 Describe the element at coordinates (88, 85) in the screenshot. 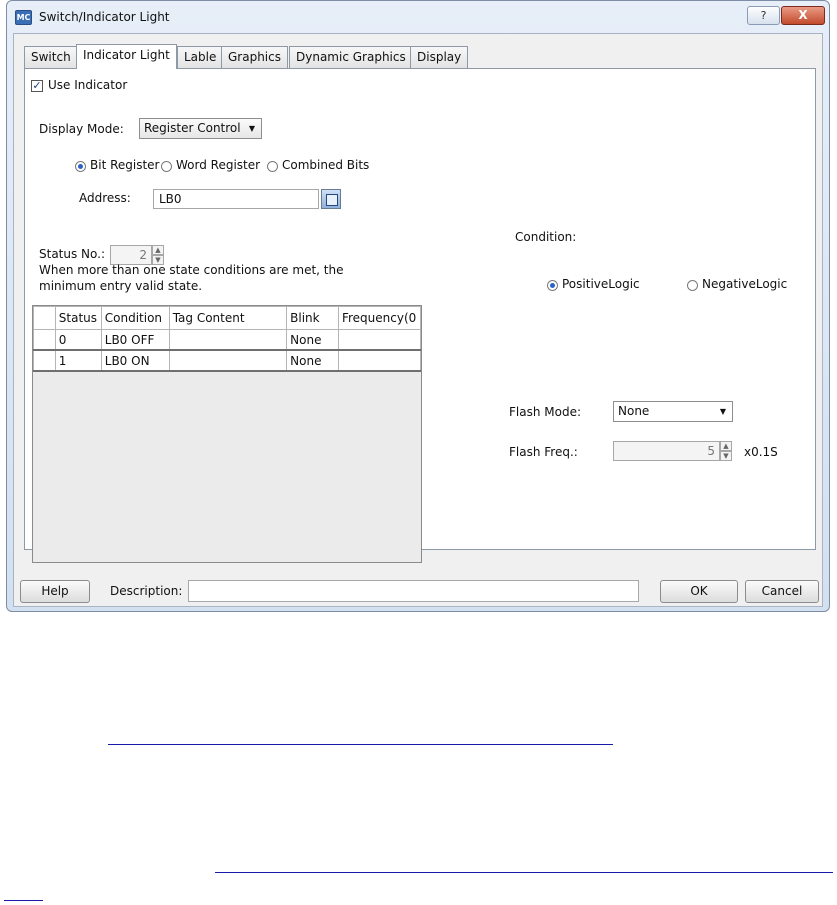

I see `use-indicator-label: Use Indicator` at that location.